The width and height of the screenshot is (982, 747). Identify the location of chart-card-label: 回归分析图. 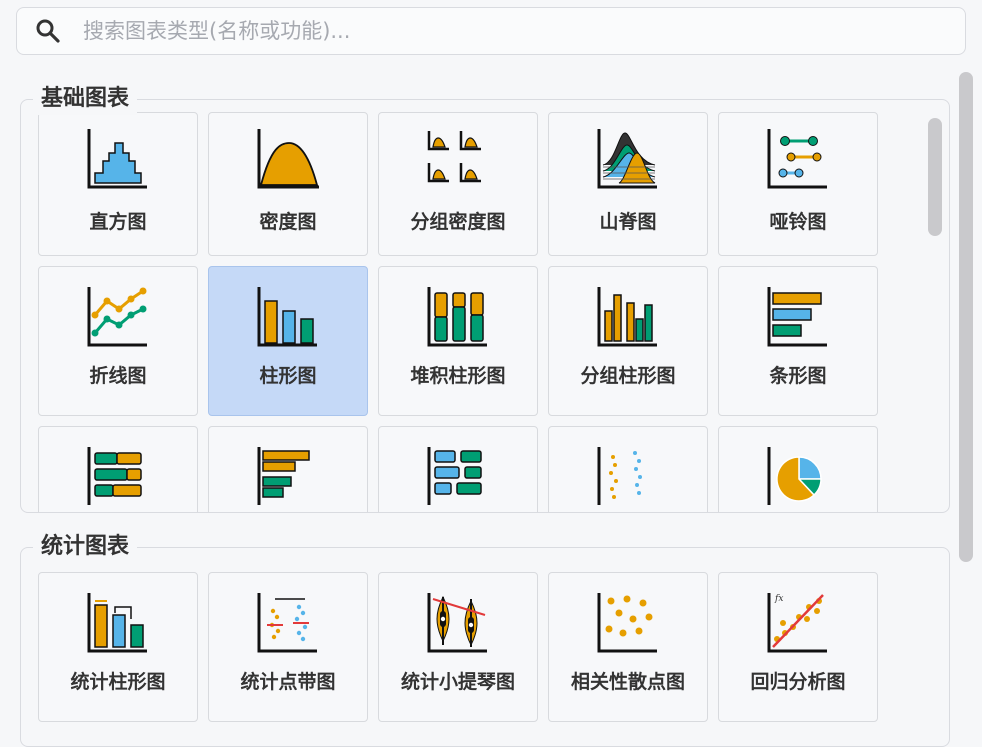
(798, 682).